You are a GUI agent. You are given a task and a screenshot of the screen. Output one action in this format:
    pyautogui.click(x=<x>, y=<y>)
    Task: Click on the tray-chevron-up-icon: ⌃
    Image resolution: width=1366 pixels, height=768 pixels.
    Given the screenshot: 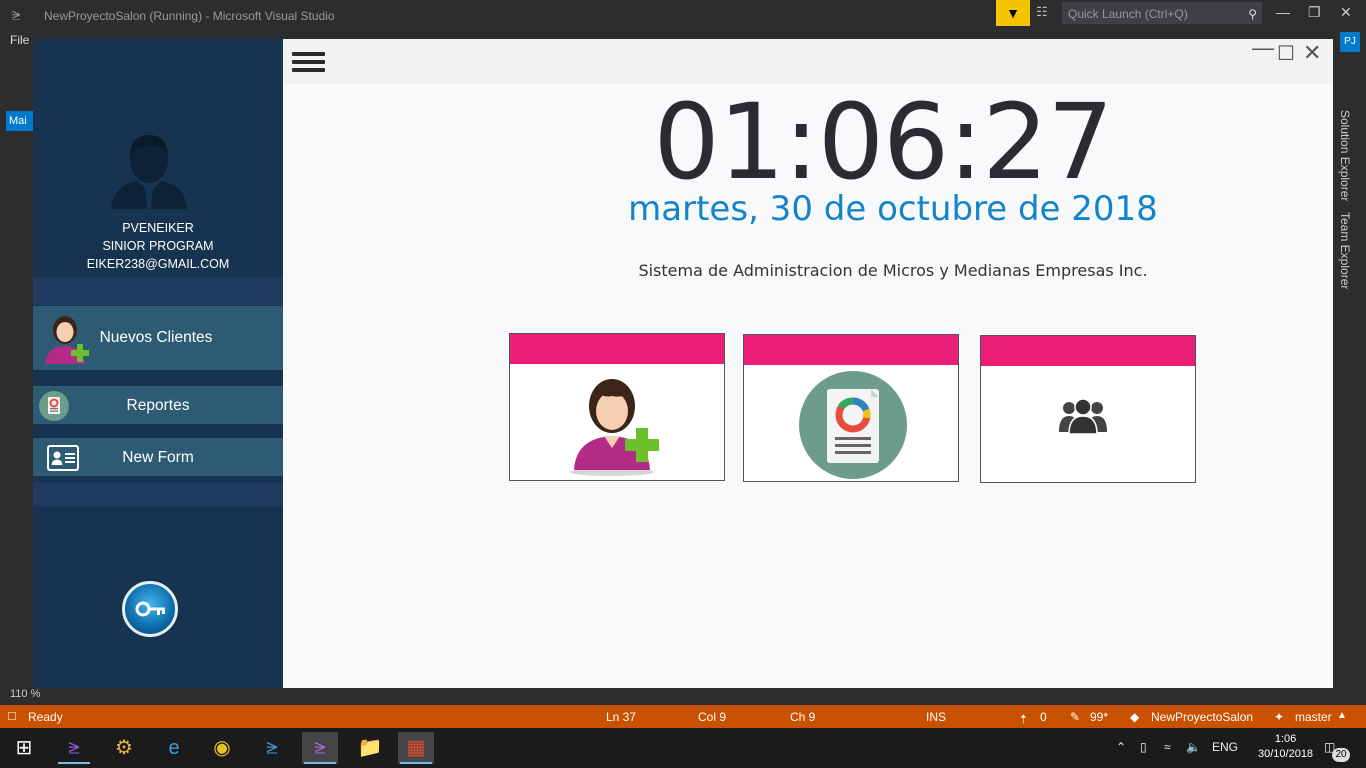 What is the action you would take?
    pyautogui.click(x=1121, y=747)
    